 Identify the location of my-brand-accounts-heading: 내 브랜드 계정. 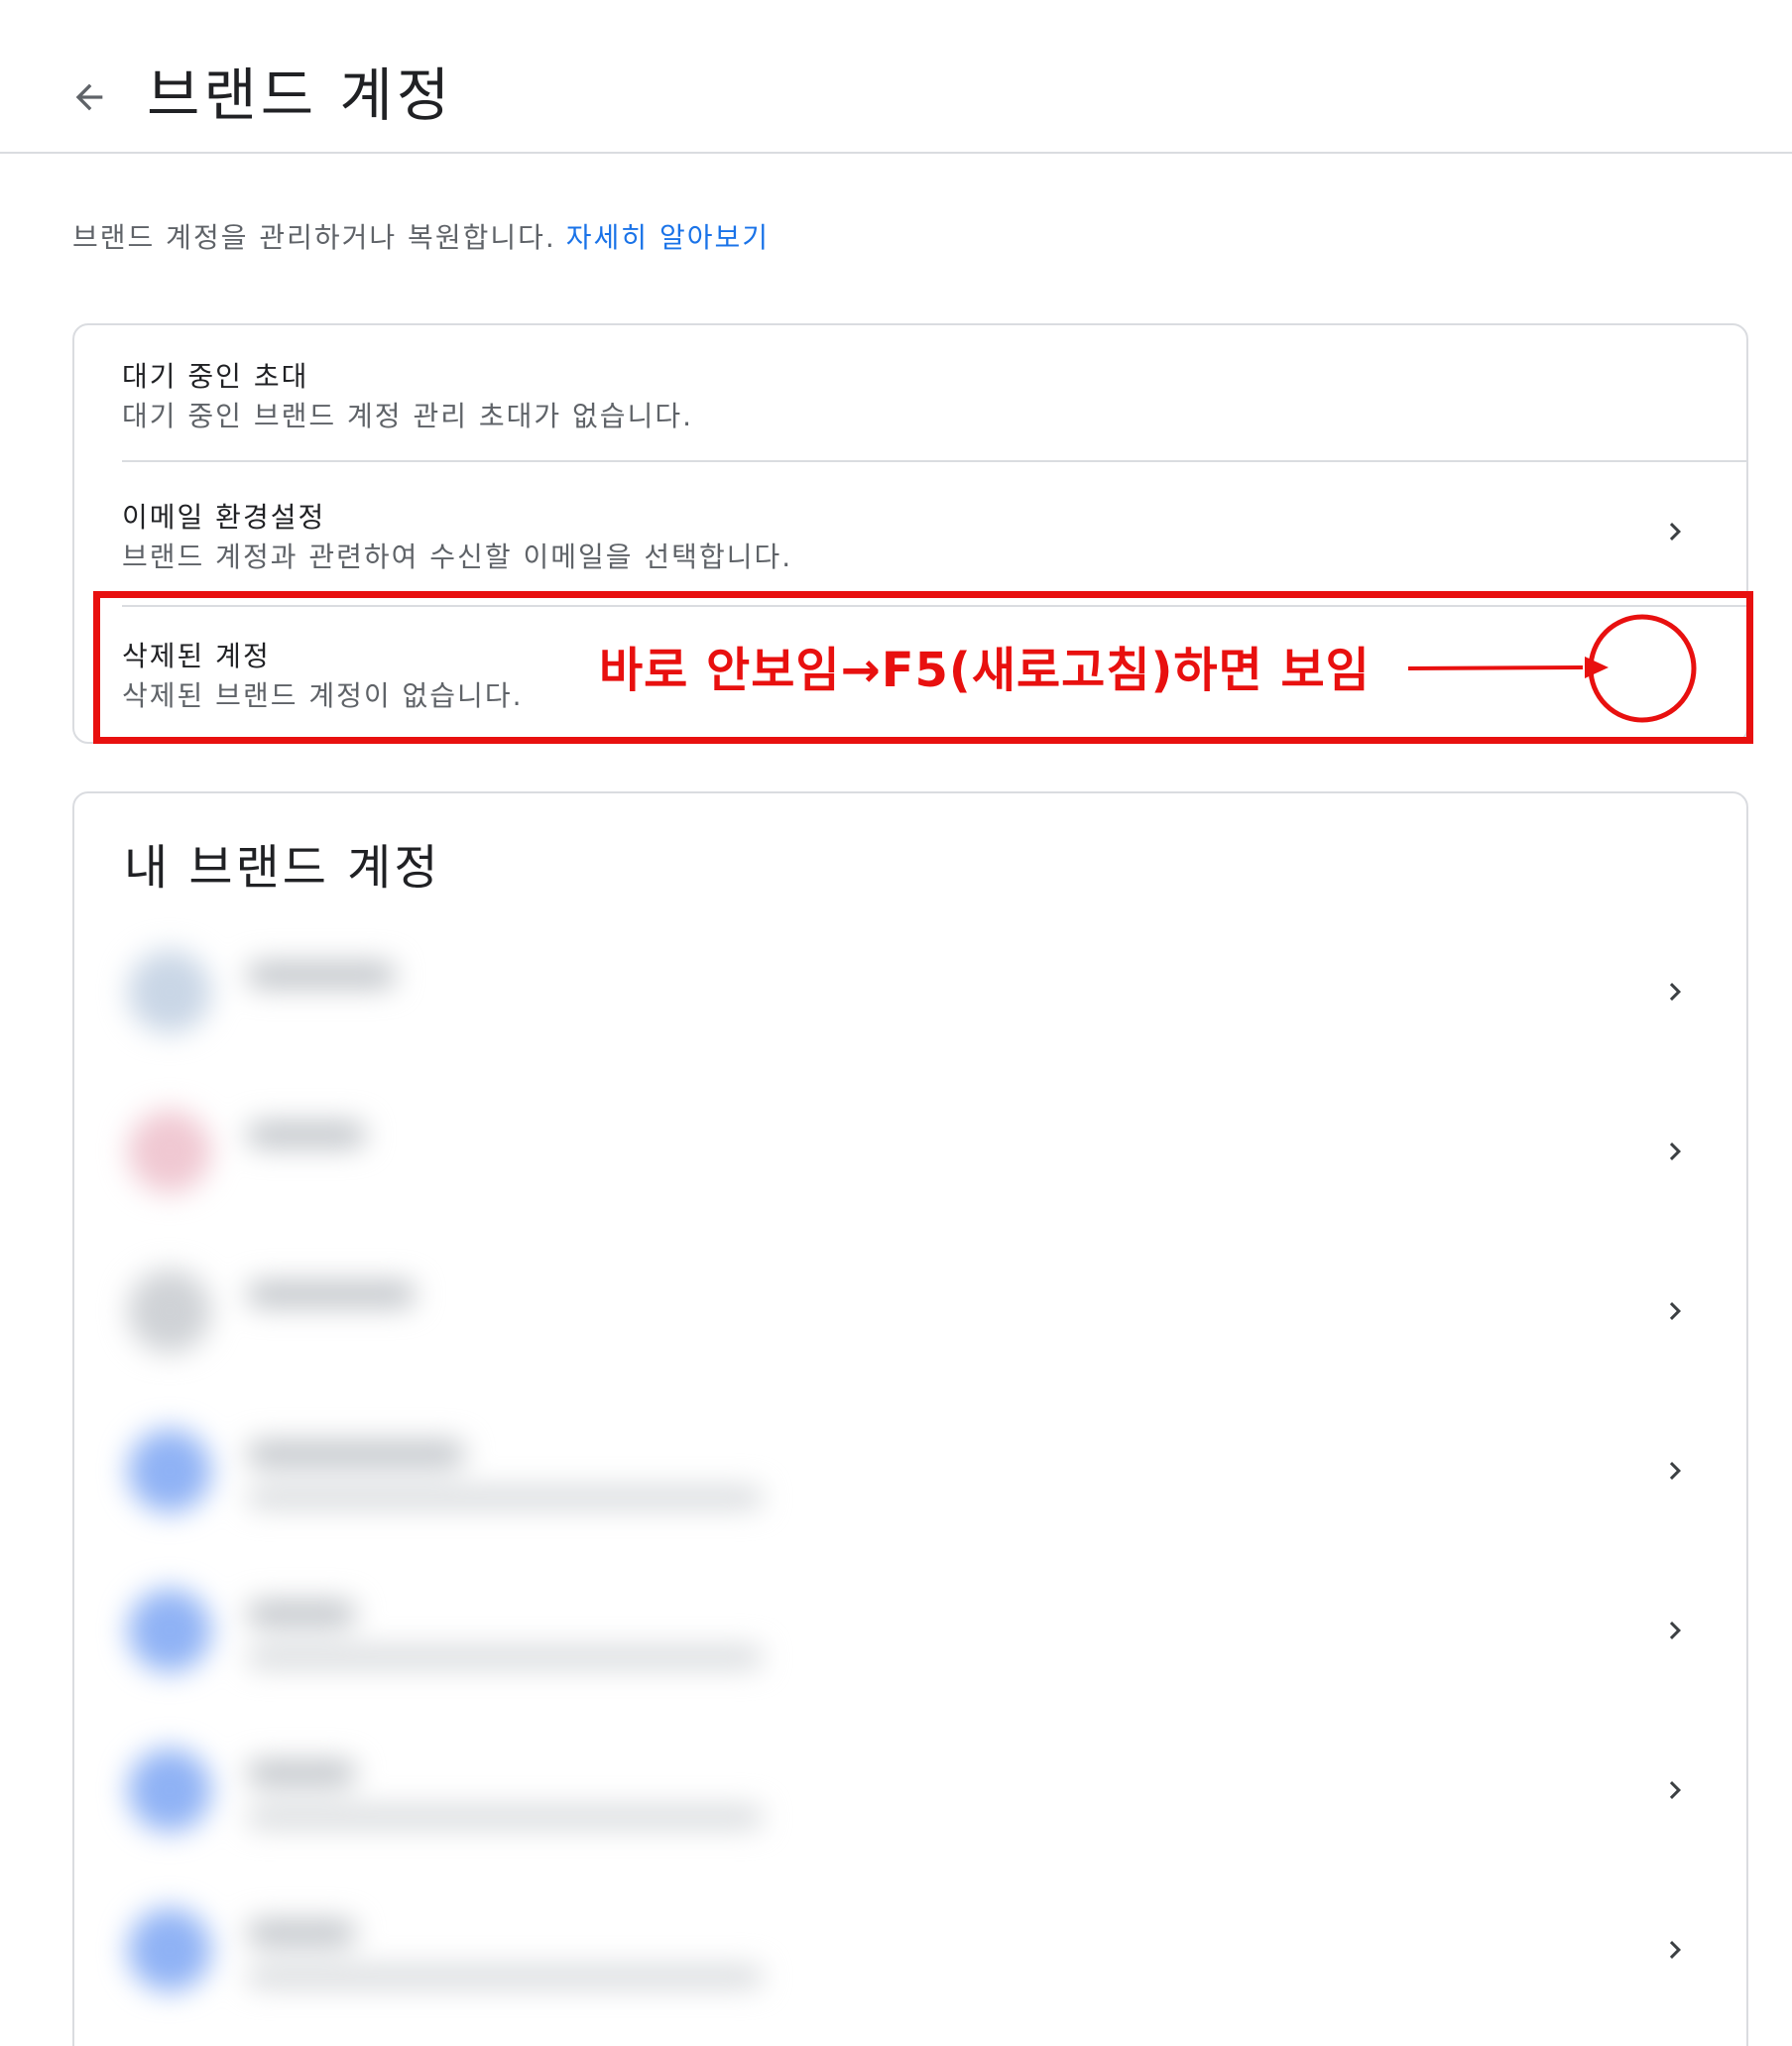
(282, 868).